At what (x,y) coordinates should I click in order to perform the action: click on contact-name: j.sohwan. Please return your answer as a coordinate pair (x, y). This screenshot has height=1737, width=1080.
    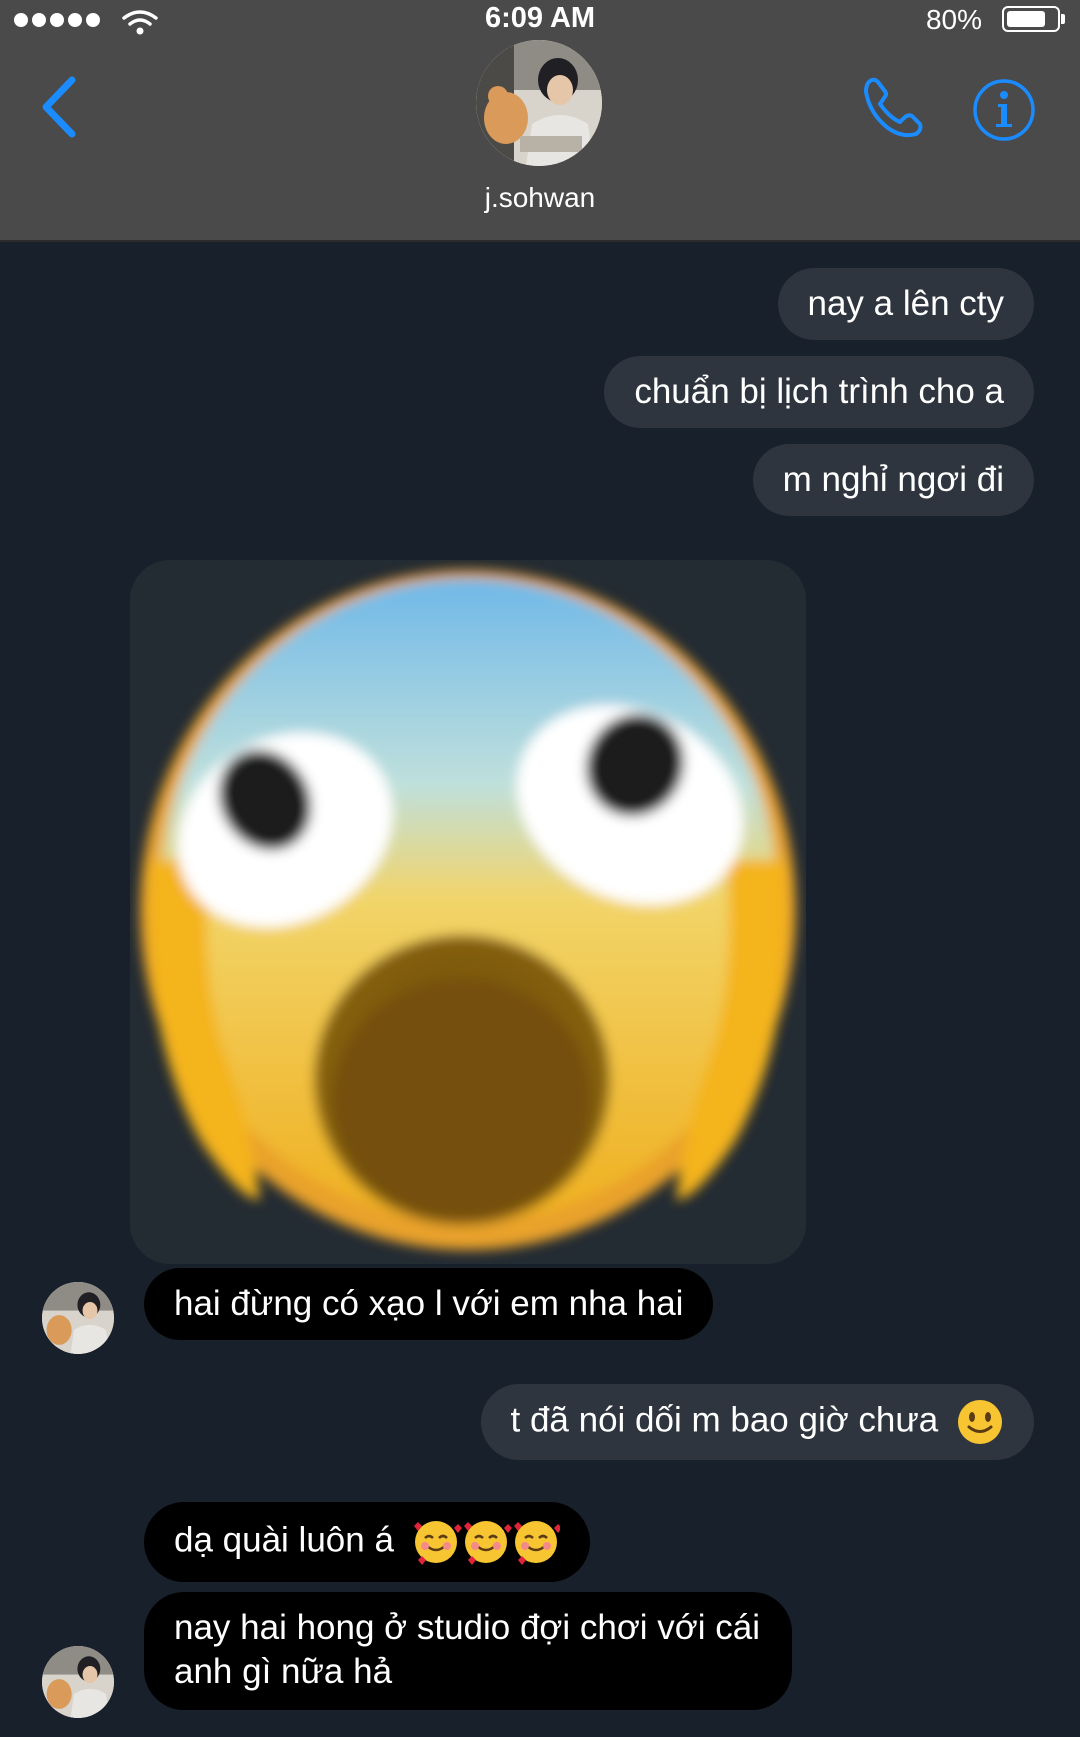
    Looking at the image, I should click on (540, 198).